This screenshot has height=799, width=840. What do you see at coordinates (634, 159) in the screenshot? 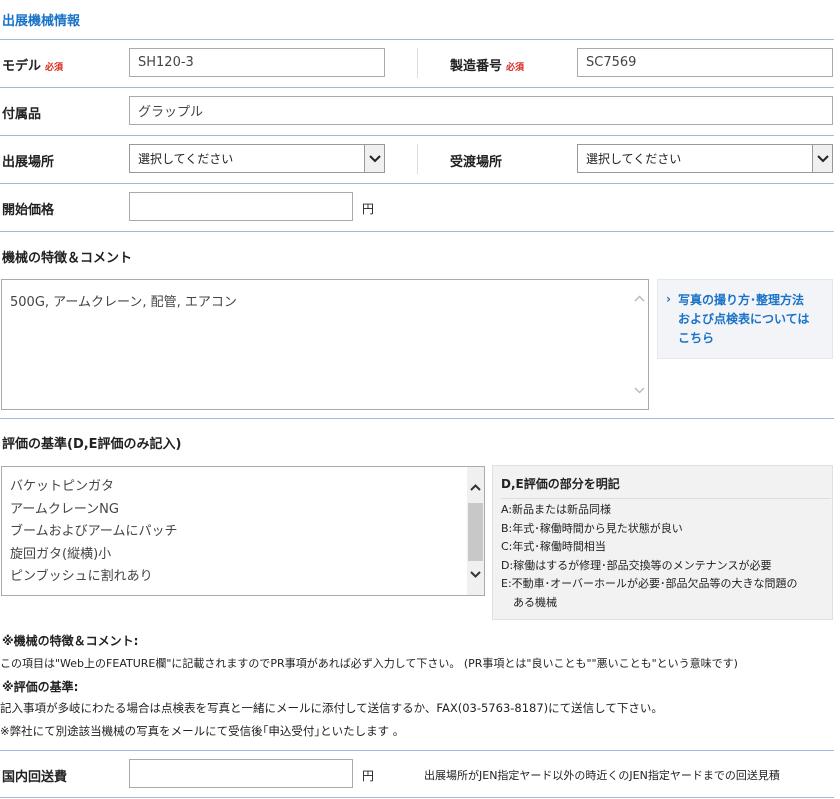
I see `delivery-place-selected: 選択してください` at bounding box center [634, 159].